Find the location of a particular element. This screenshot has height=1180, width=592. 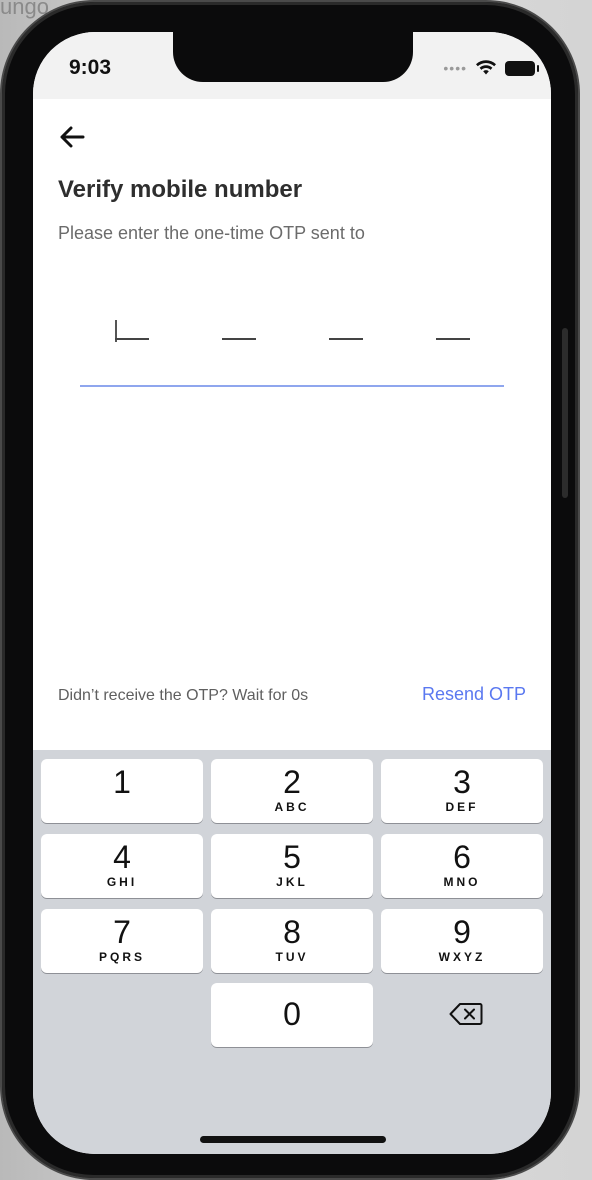

key-8: 8 TUV is located at coordinates (292, 941).